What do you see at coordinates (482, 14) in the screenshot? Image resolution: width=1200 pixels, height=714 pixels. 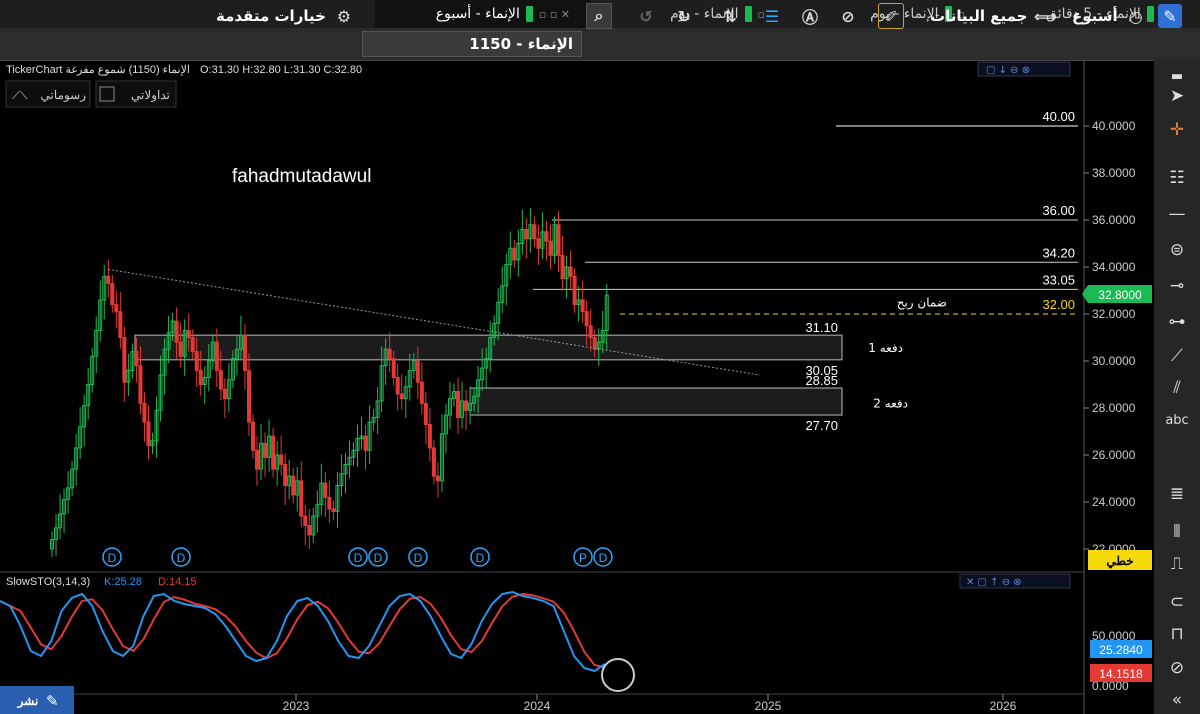 I see `tab-alinma-week: ✕ ▫ ▫ الإنماء - أسبوع` at bounding box center [482, 14].